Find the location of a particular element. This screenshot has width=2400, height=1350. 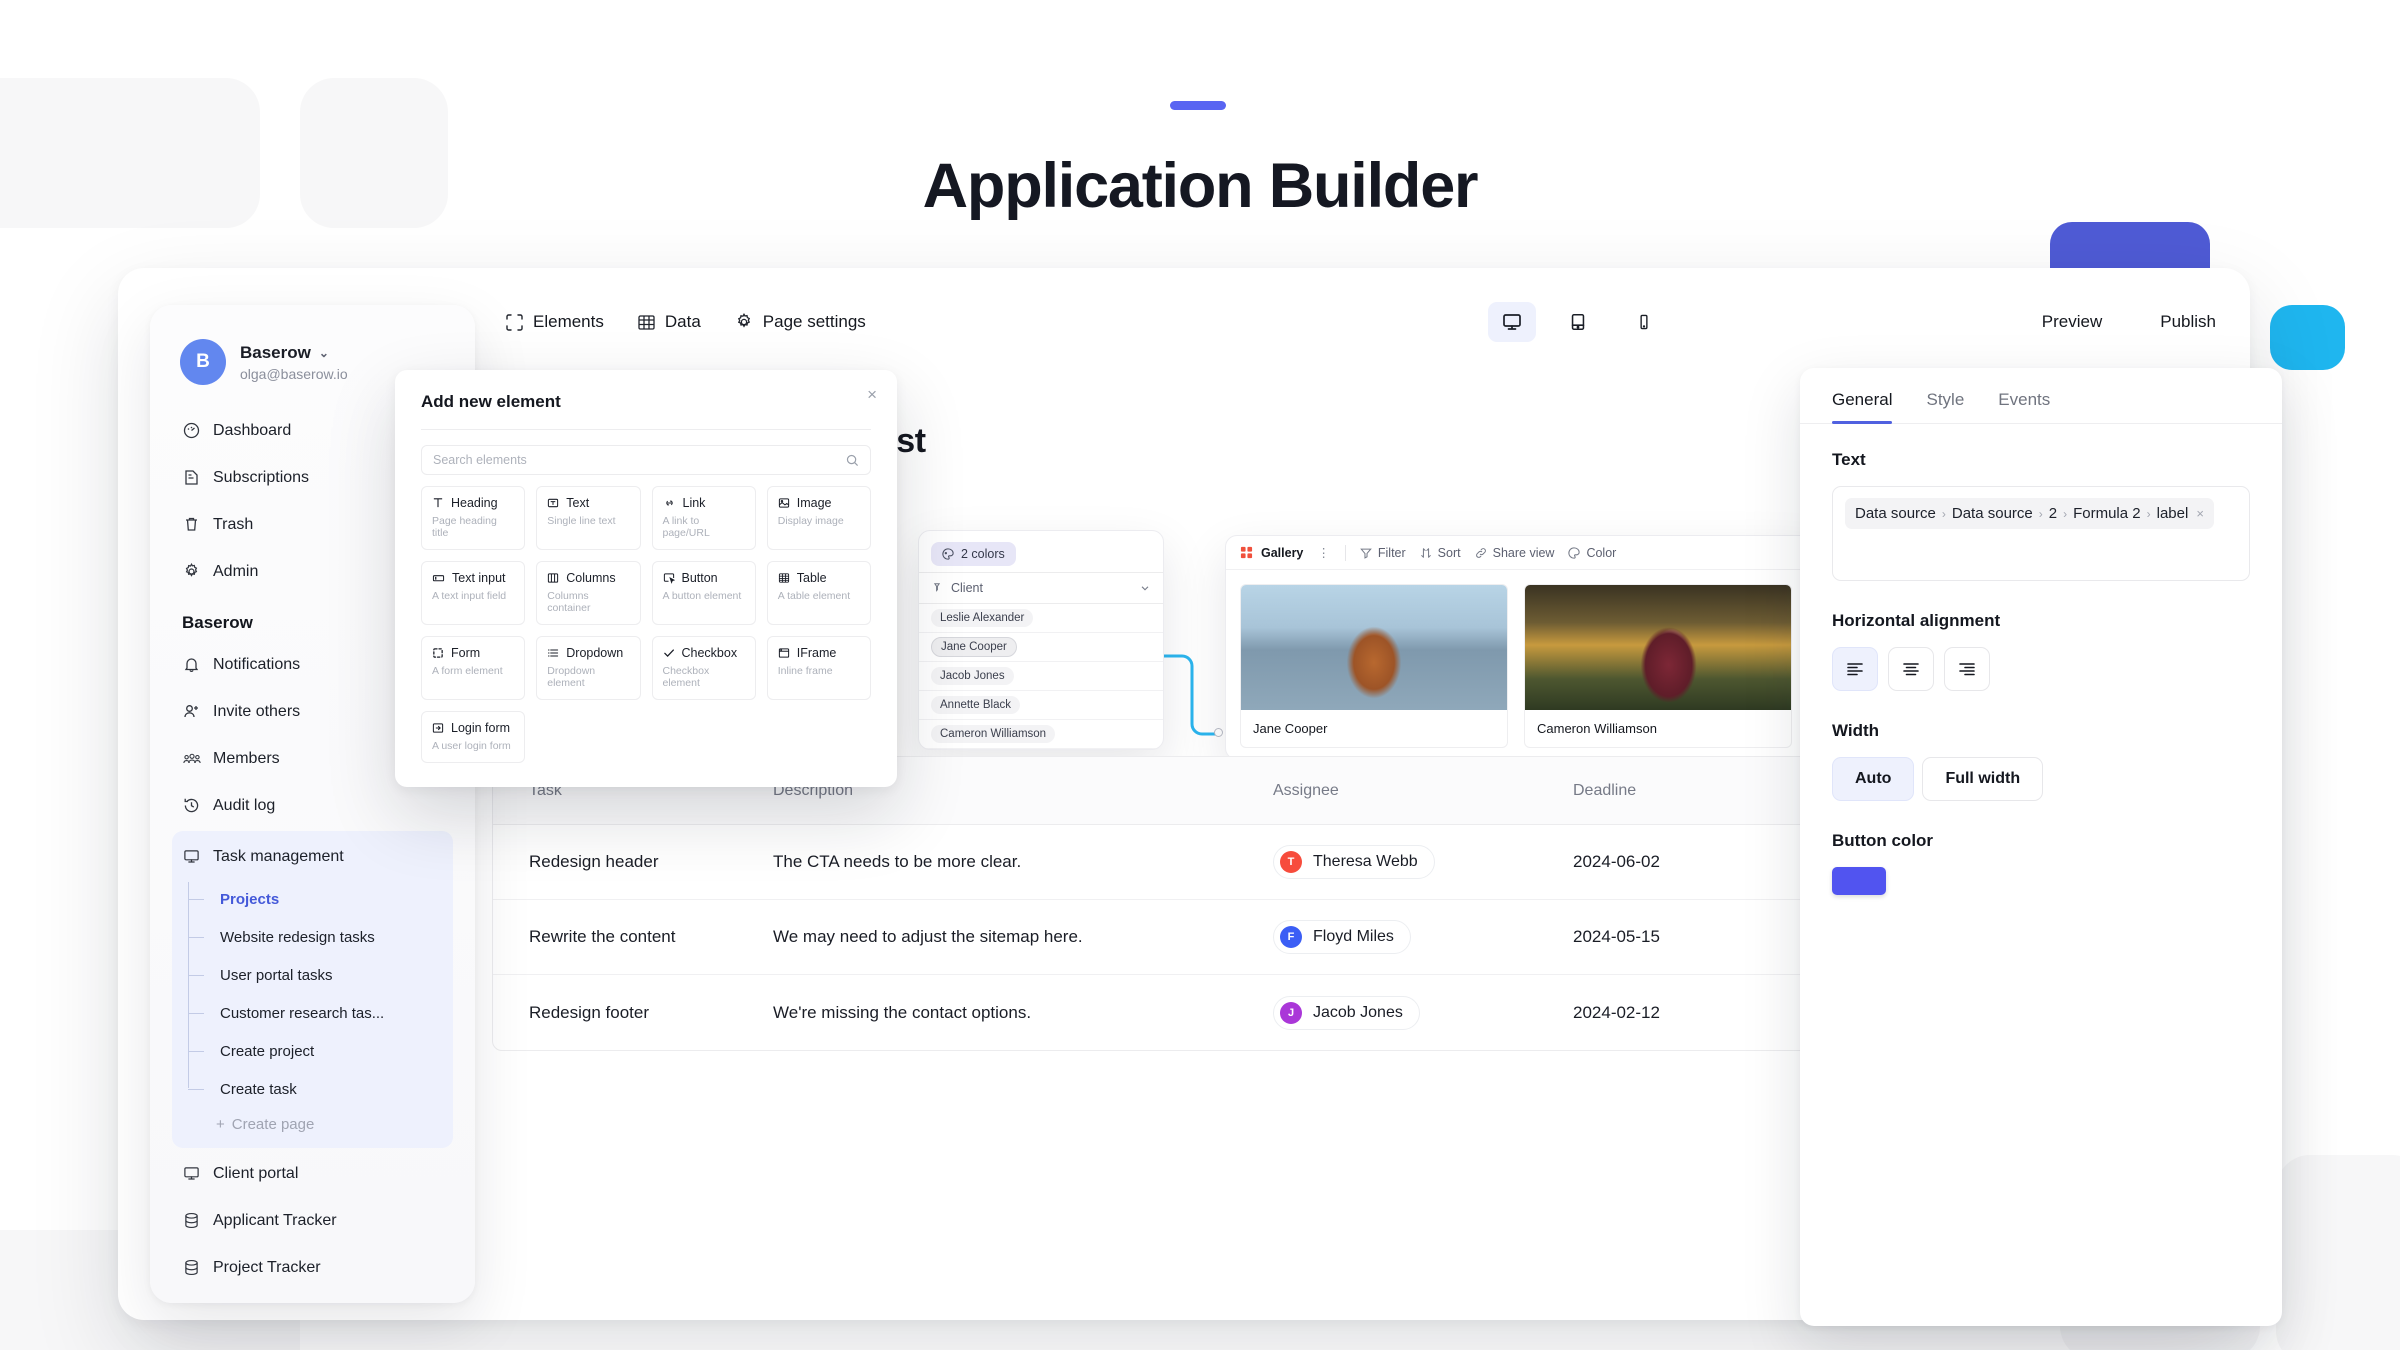

sidebar-item-website-redesign-tasks: Website redesign tasks is located at coordinates (320, 937).